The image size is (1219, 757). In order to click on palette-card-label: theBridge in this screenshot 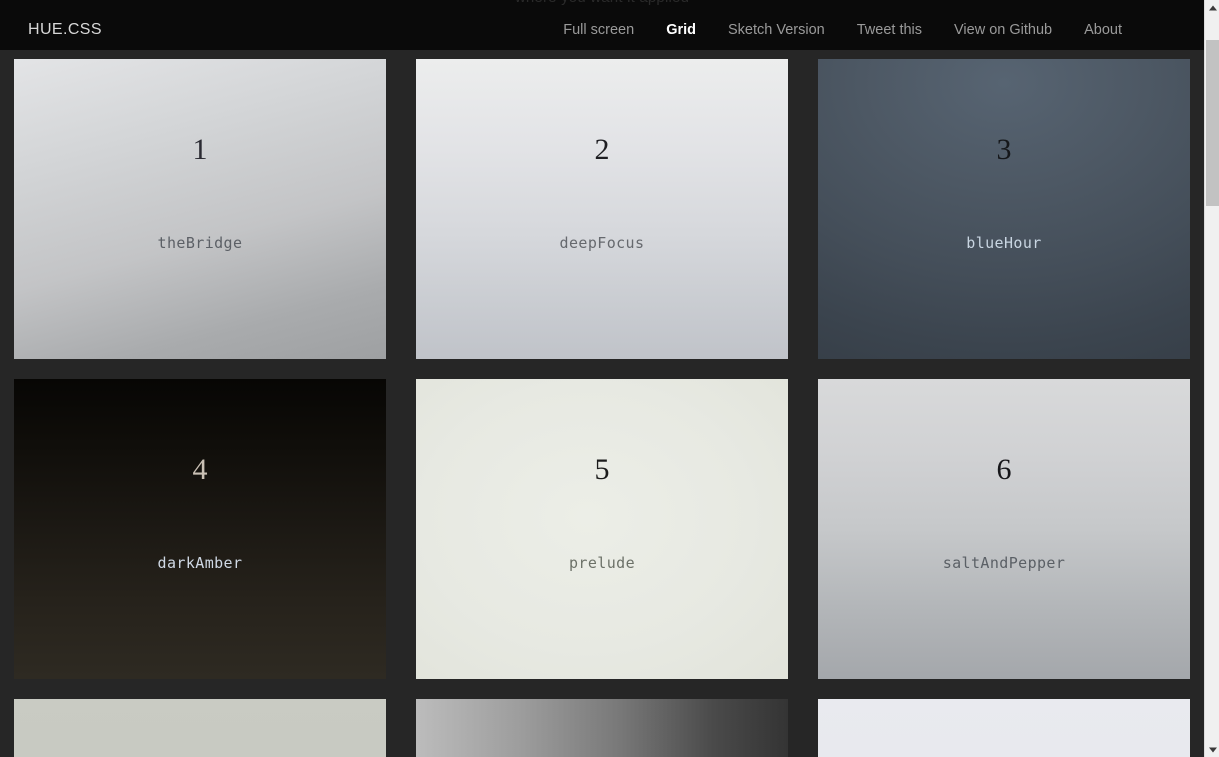, I will do `click(200, 243)`.